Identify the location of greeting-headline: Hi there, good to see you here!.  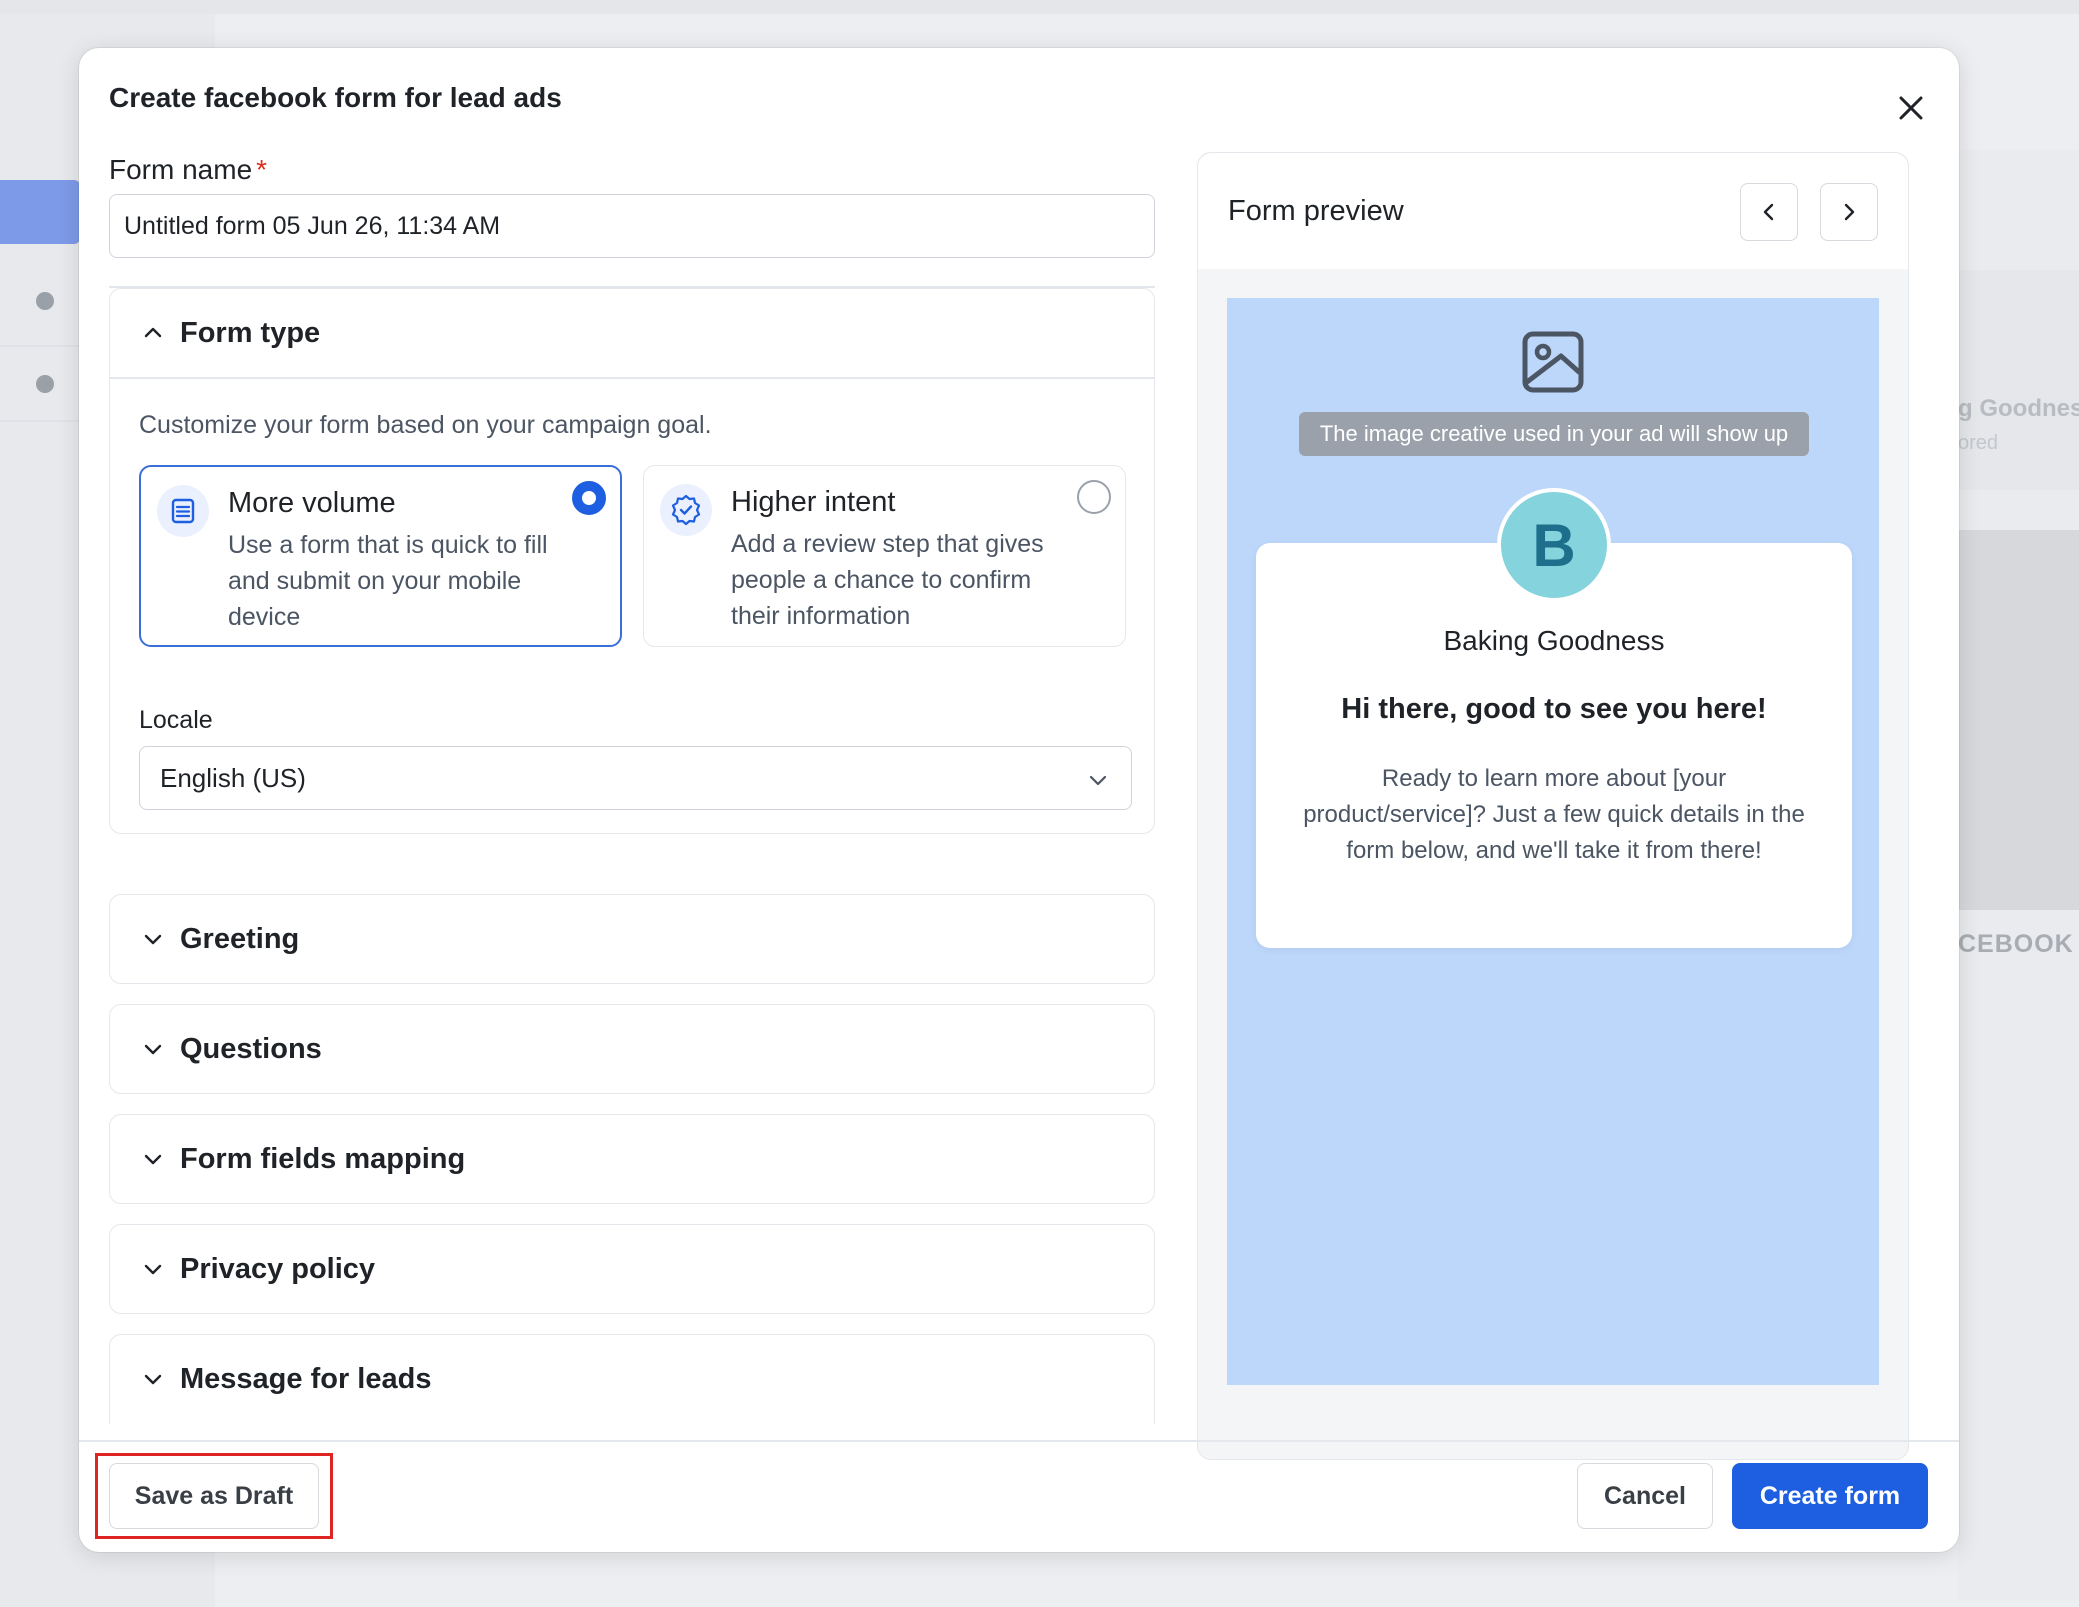
(1554, 709).